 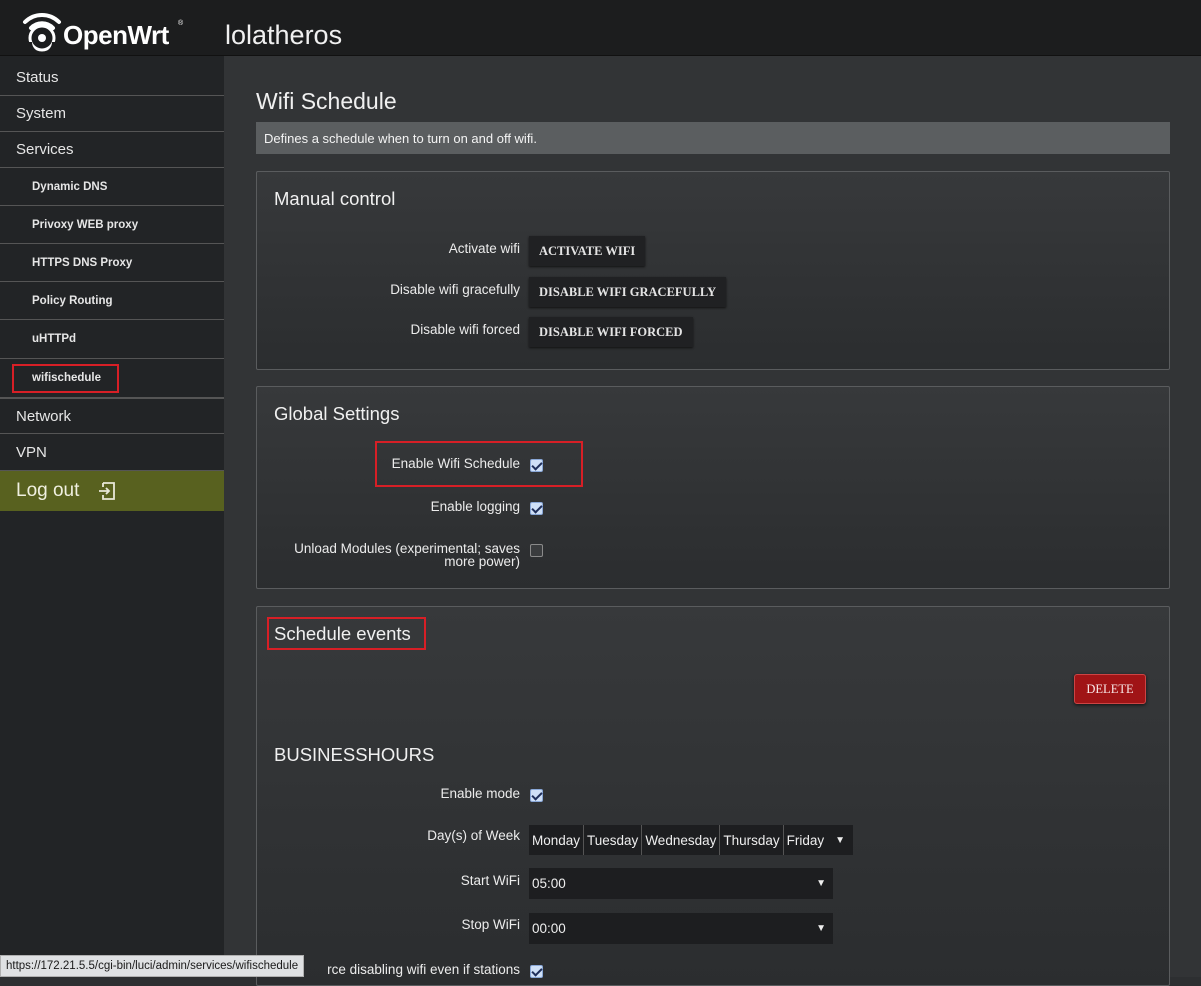 I want to click on schedule-entry-name: BUSINESSHOURS, so click(x=354, y=754).